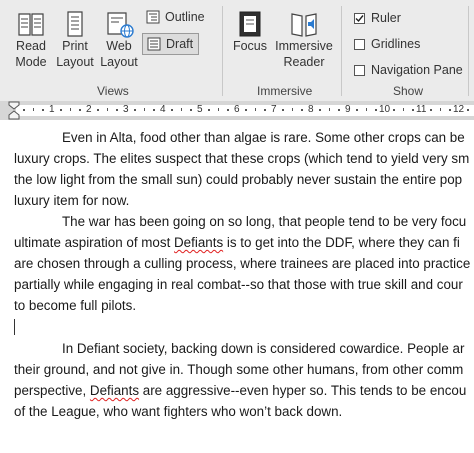 The image size is (474, 453). I want to click on navigation-pane-checkbox-box, so click(359, 70).